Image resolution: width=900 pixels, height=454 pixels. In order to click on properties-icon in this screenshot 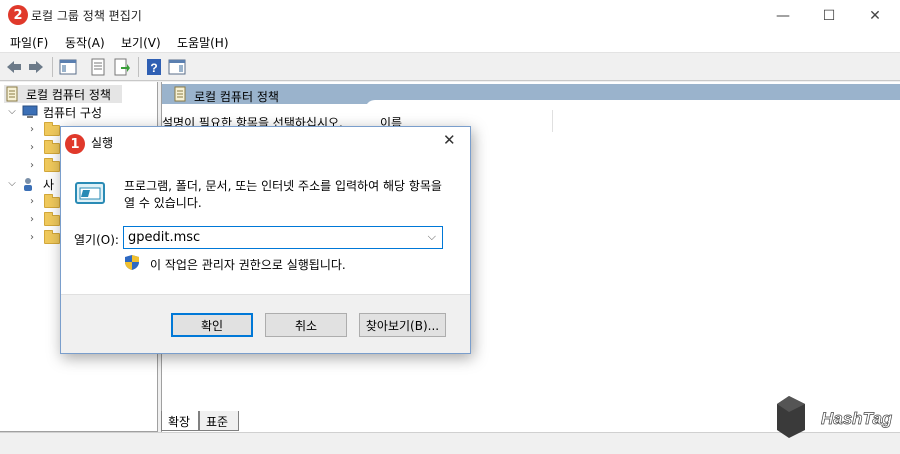, I will do `click(98, 67)`.